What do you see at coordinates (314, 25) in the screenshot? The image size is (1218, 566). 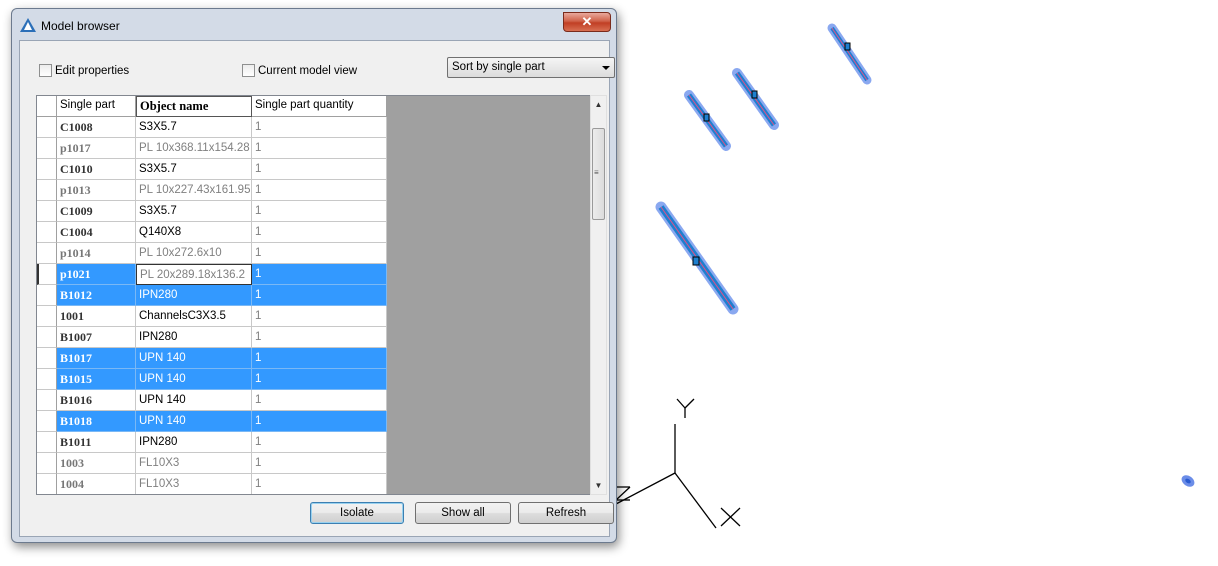 I see `title-bar: Model browser ✕` at bounding box center [314, 25].